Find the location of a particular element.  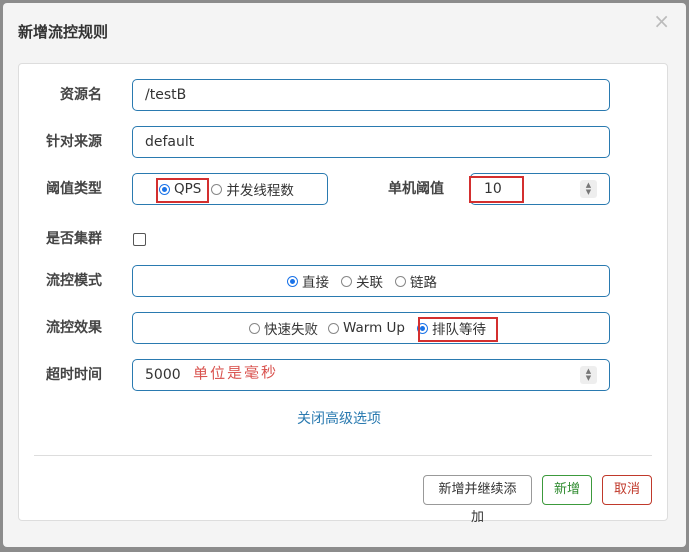

radio-associate-dot is located at coordinates (346, 281).